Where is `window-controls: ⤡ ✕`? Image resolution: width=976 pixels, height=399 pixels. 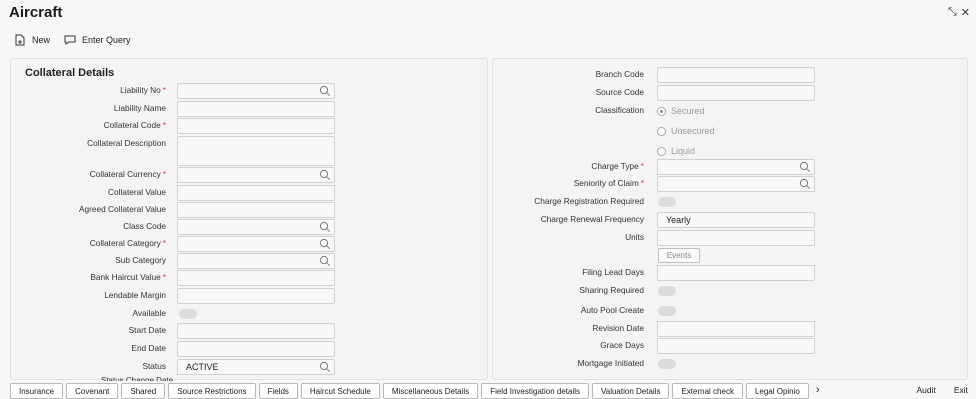
window-controls: ⤡ ✕ is located at coordinates (959, 12).